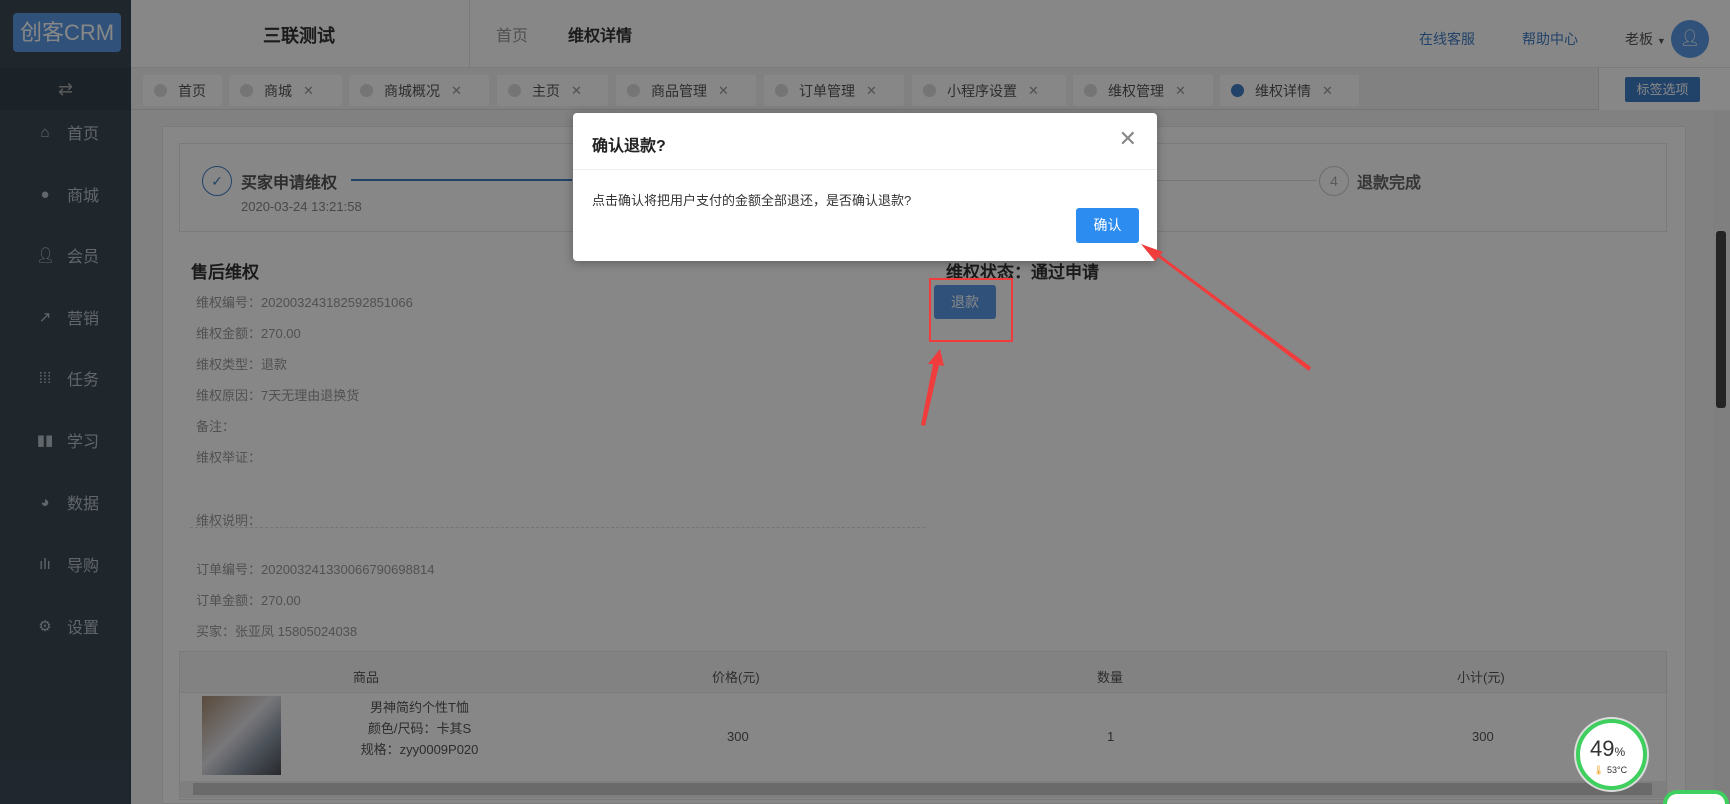 The image size is (1730, 804). Describe the element at coordinates (1617, 770) in the screenshot. I see `temperature: 53°C` at that location.